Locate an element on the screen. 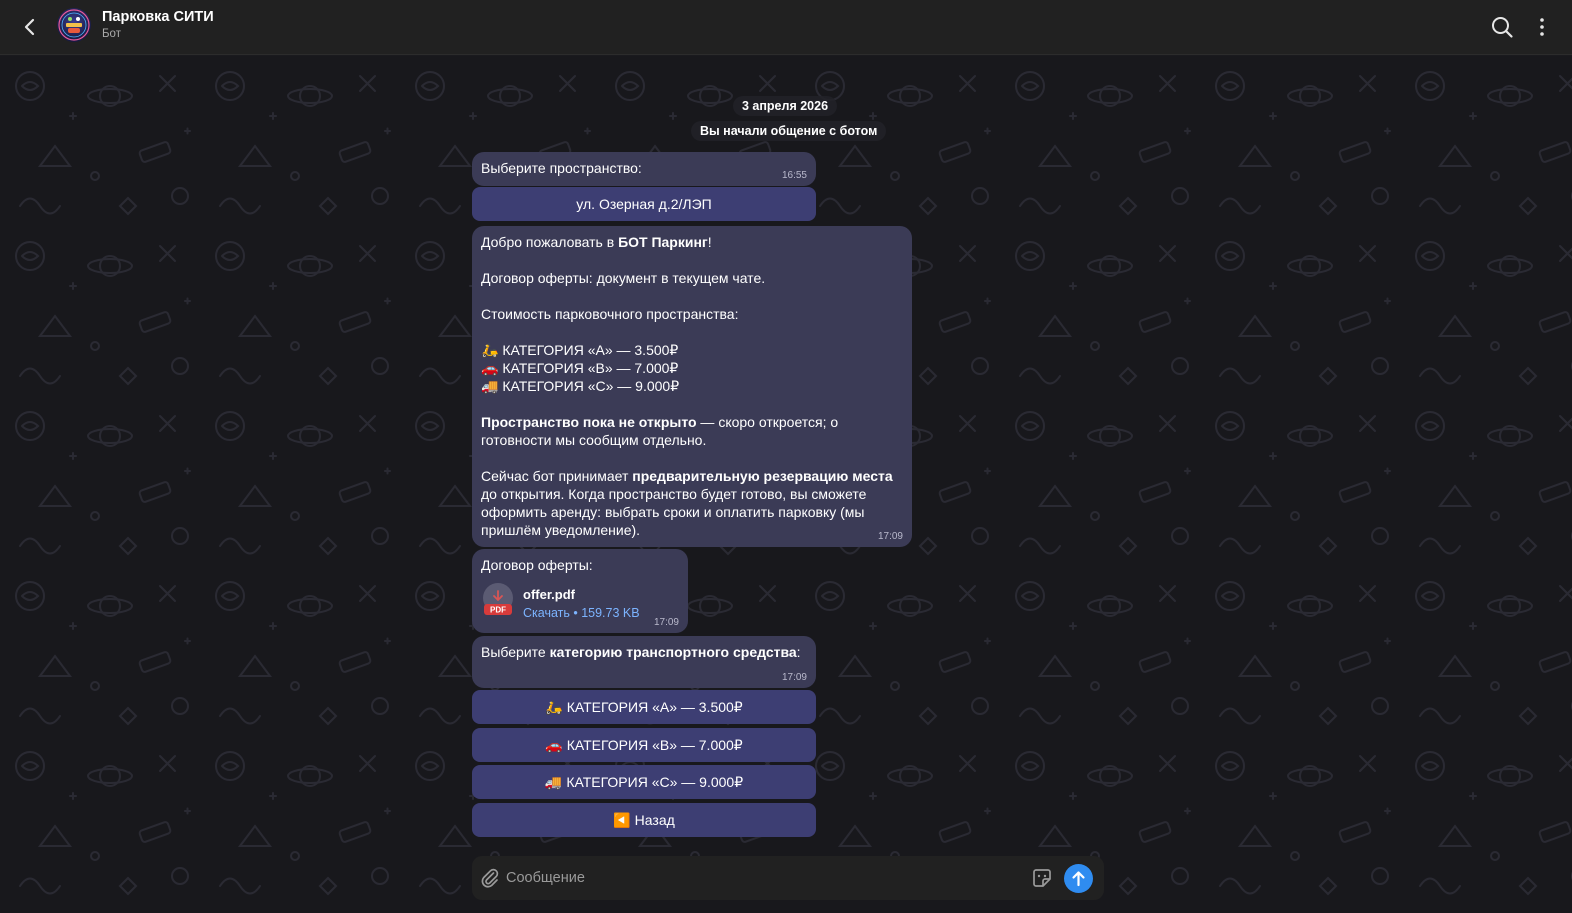 Image resolution: width=1572 pixels, height=913 pixels. welcome-greeting: Добро пожаловать в БОТ Паркинг! is located at coordinates (596, 242).